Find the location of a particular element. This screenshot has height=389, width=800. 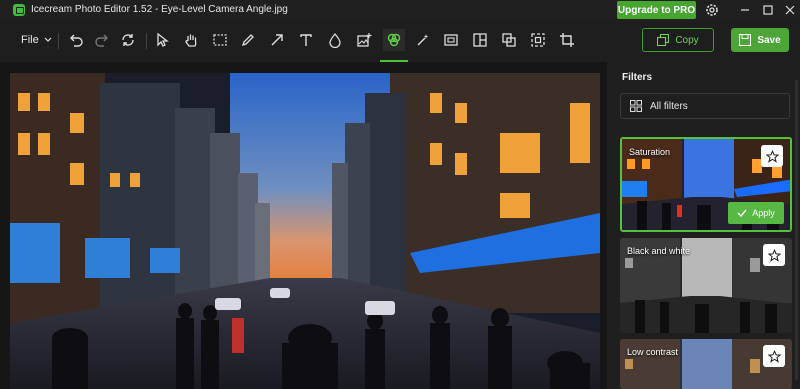

filter-name: Saturation is located at coordinates (650, 152).